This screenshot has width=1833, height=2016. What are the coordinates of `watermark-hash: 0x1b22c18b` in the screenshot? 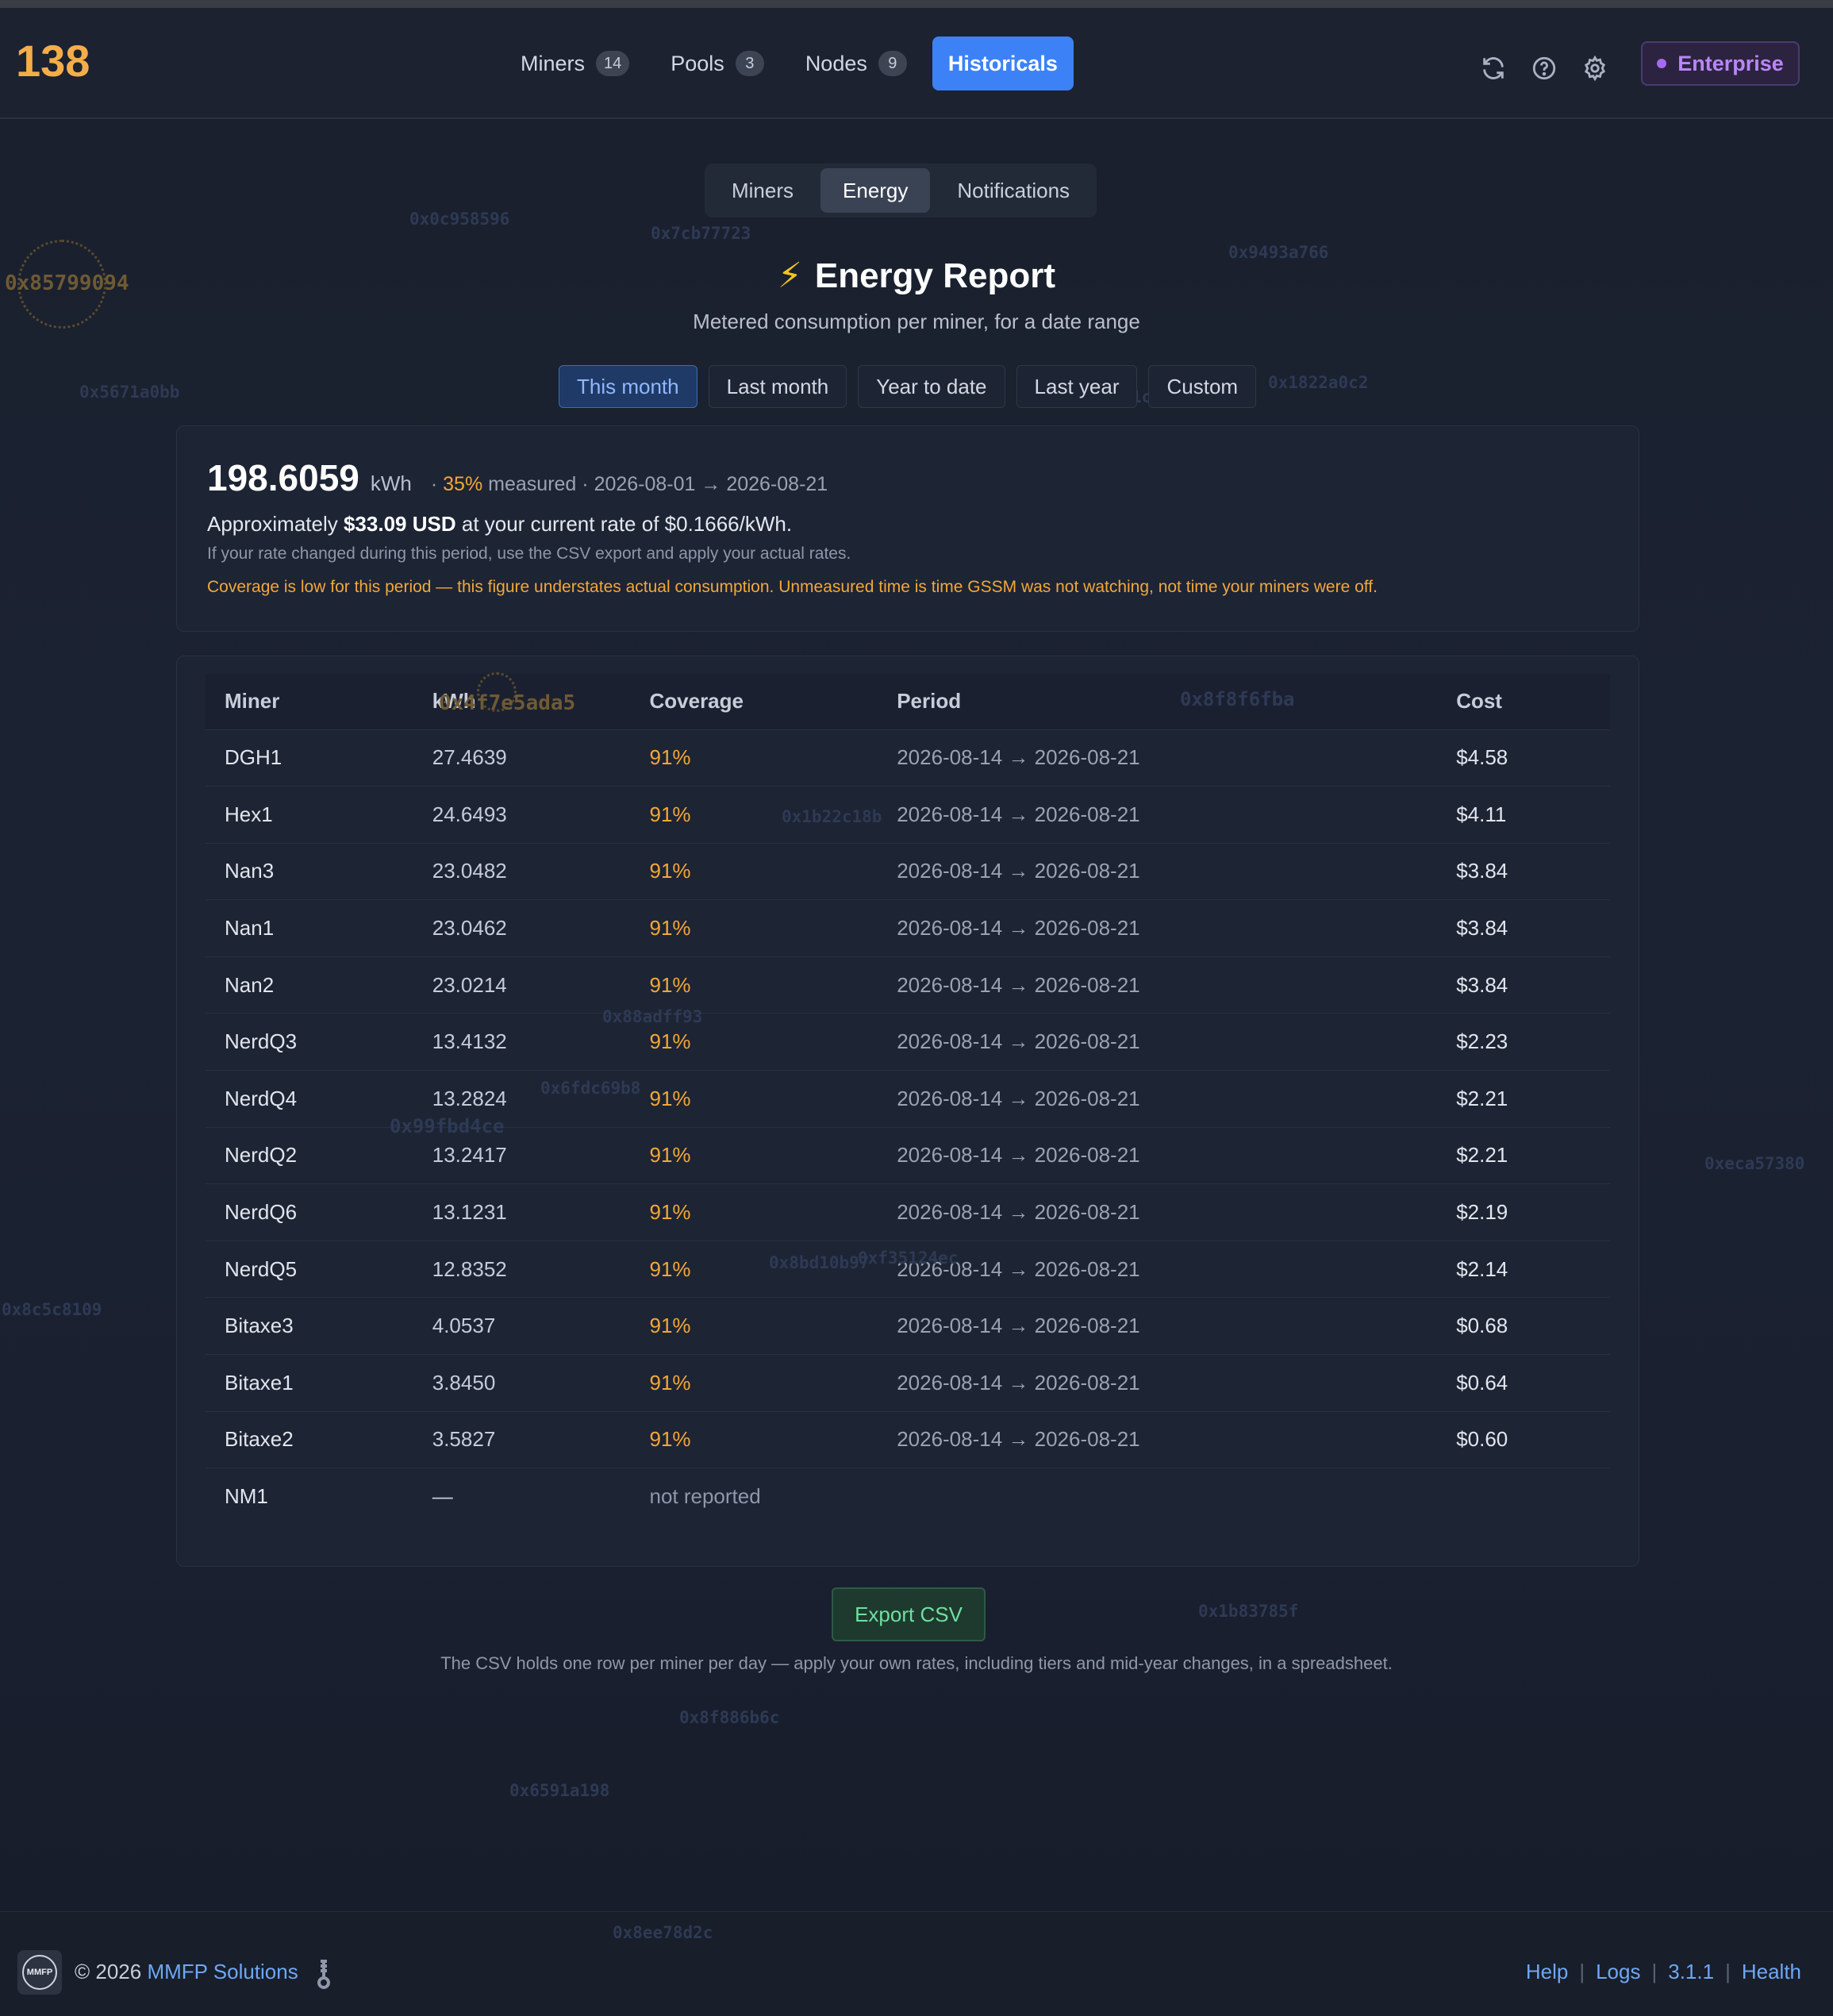 It's located at (832, 816).